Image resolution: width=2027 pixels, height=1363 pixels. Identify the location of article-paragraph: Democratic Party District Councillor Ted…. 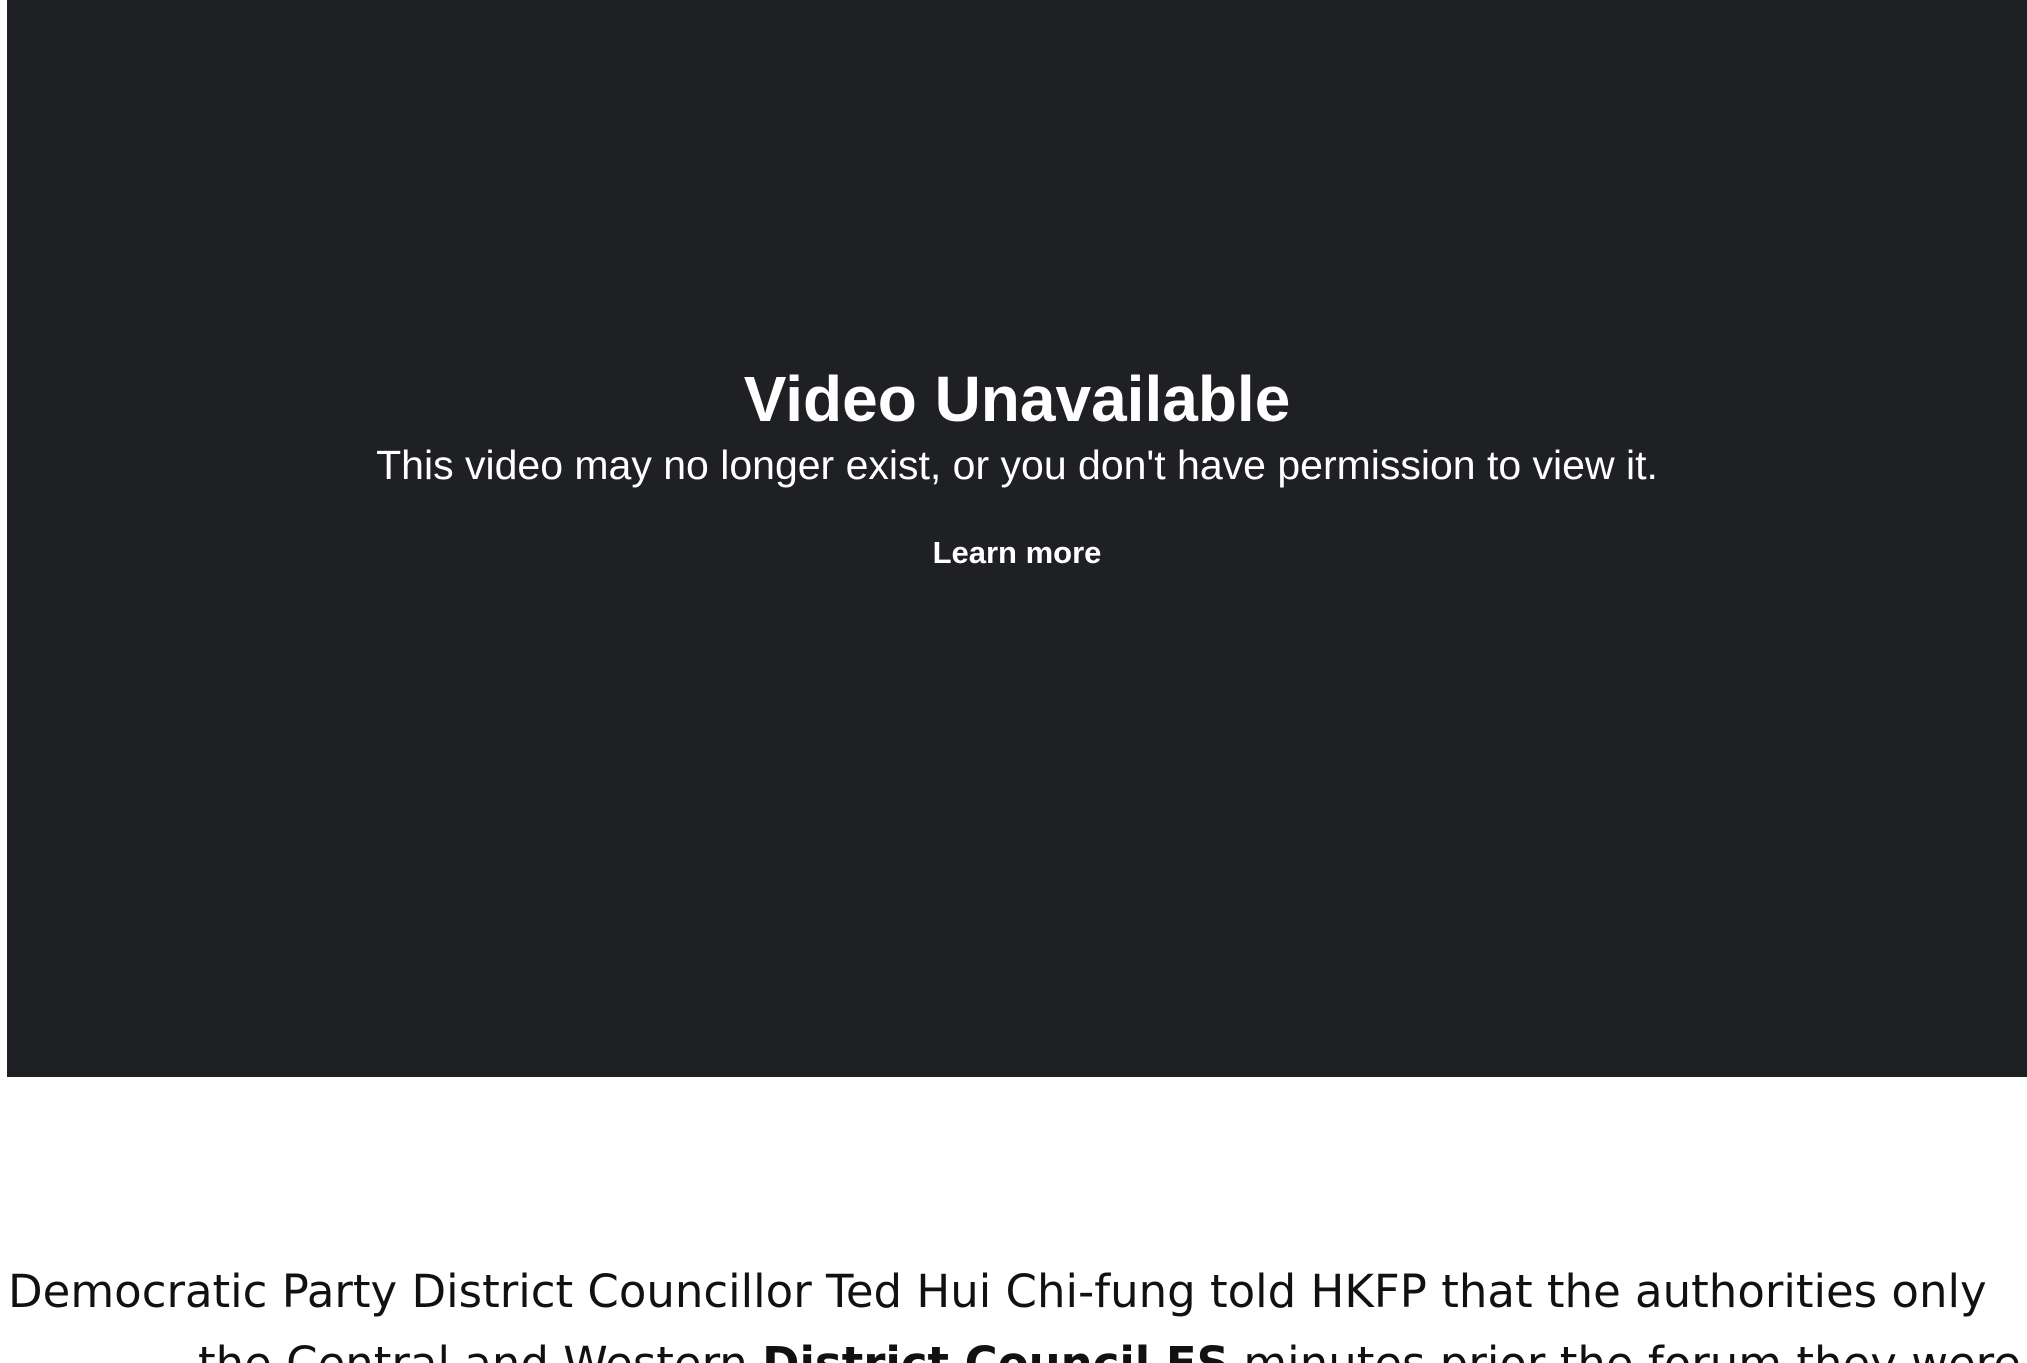
(1017, 1309).